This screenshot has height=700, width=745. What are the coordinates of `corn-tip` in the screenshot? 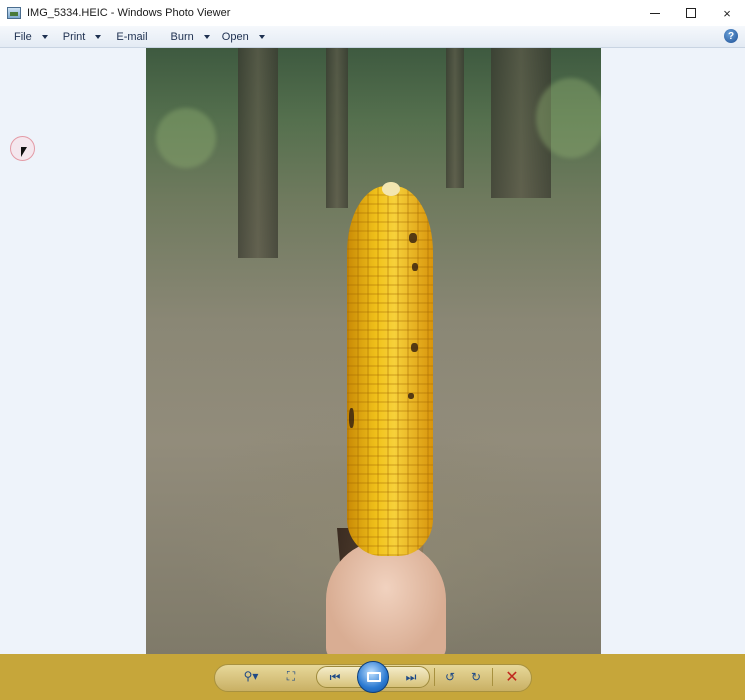 It's located at (391, 189).